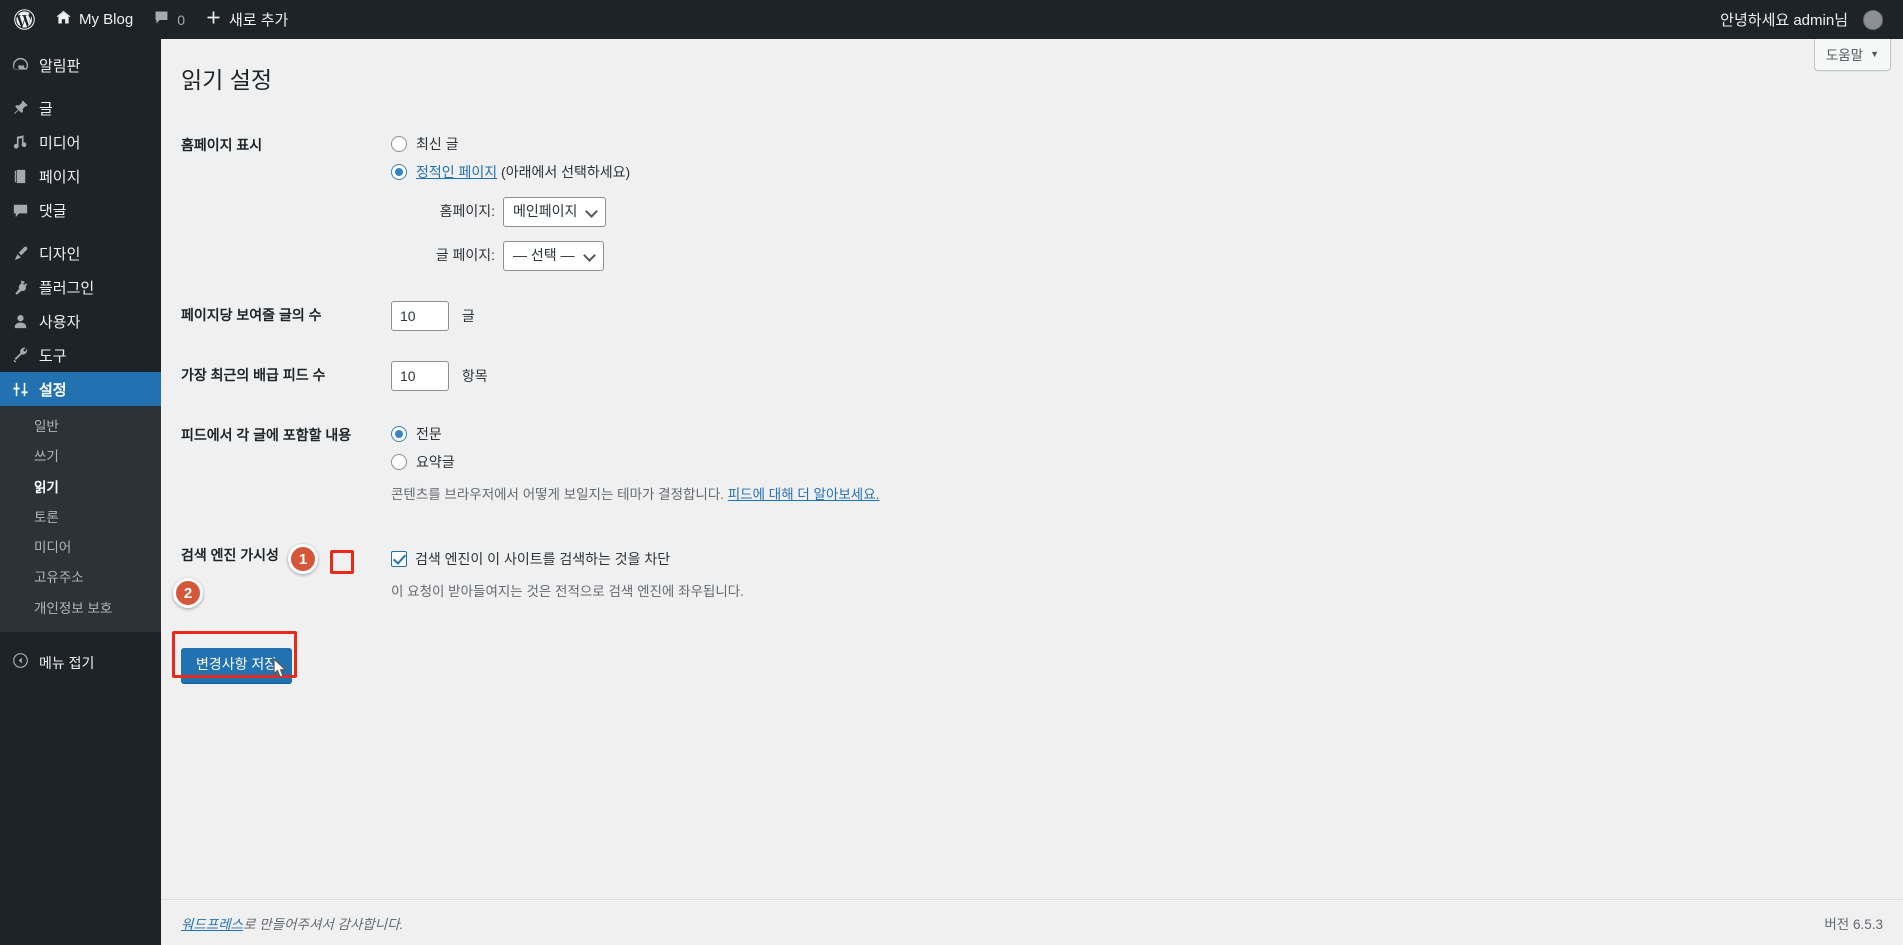  I want to click on sidebar-item-settings: 설정, so click(84, 389).